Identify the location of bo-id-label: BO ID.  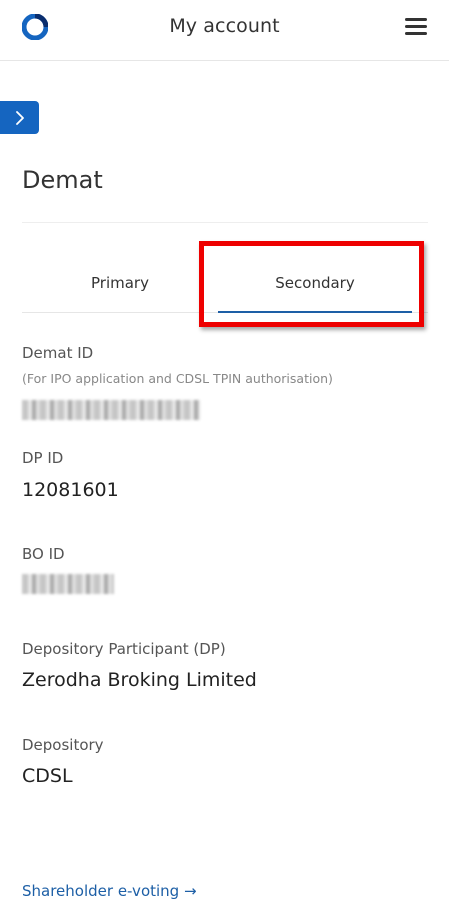
(43, 554).